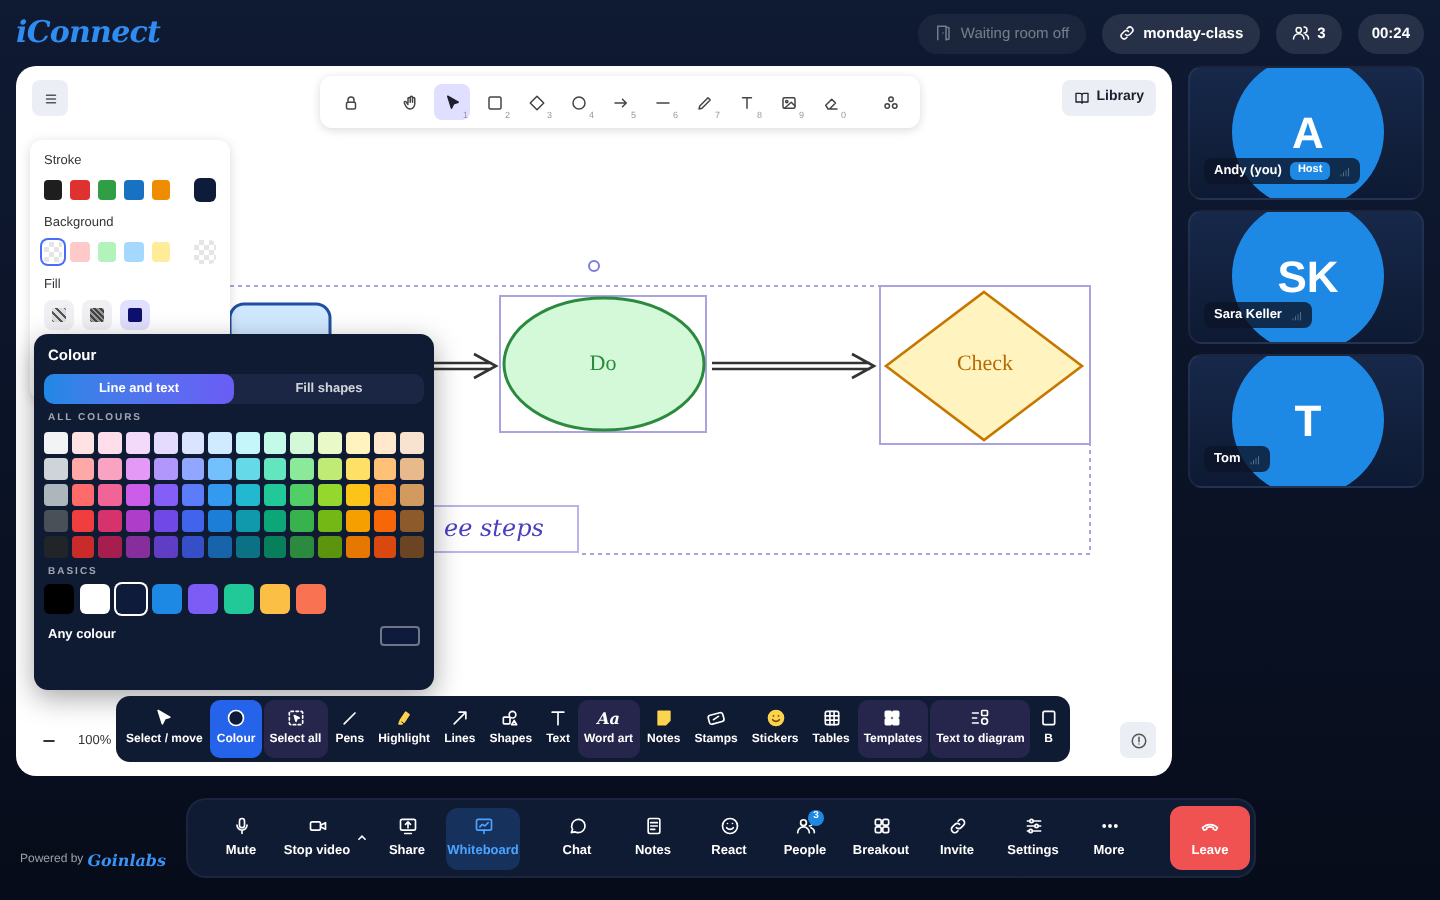  What do you see at coordinates (400, 636) in the screenshot?
I see `custom-color-swatch` at bounding box center [400, 636].